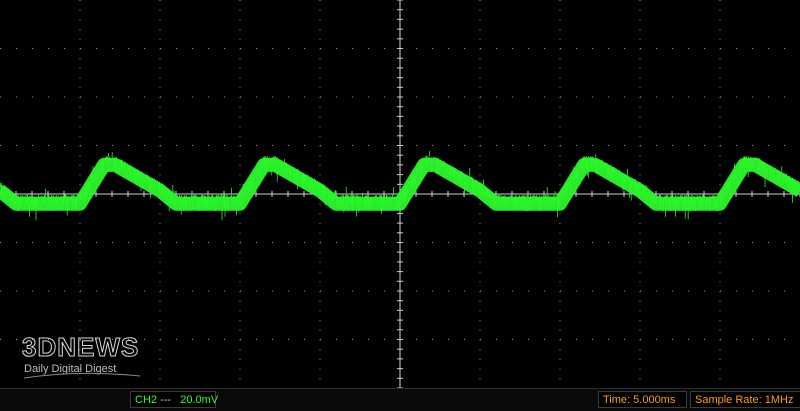 This screenshot has height=411, width=800. I want to click on sample-rate-readout: Sample Rate: 1MHz, so click(745, 399).